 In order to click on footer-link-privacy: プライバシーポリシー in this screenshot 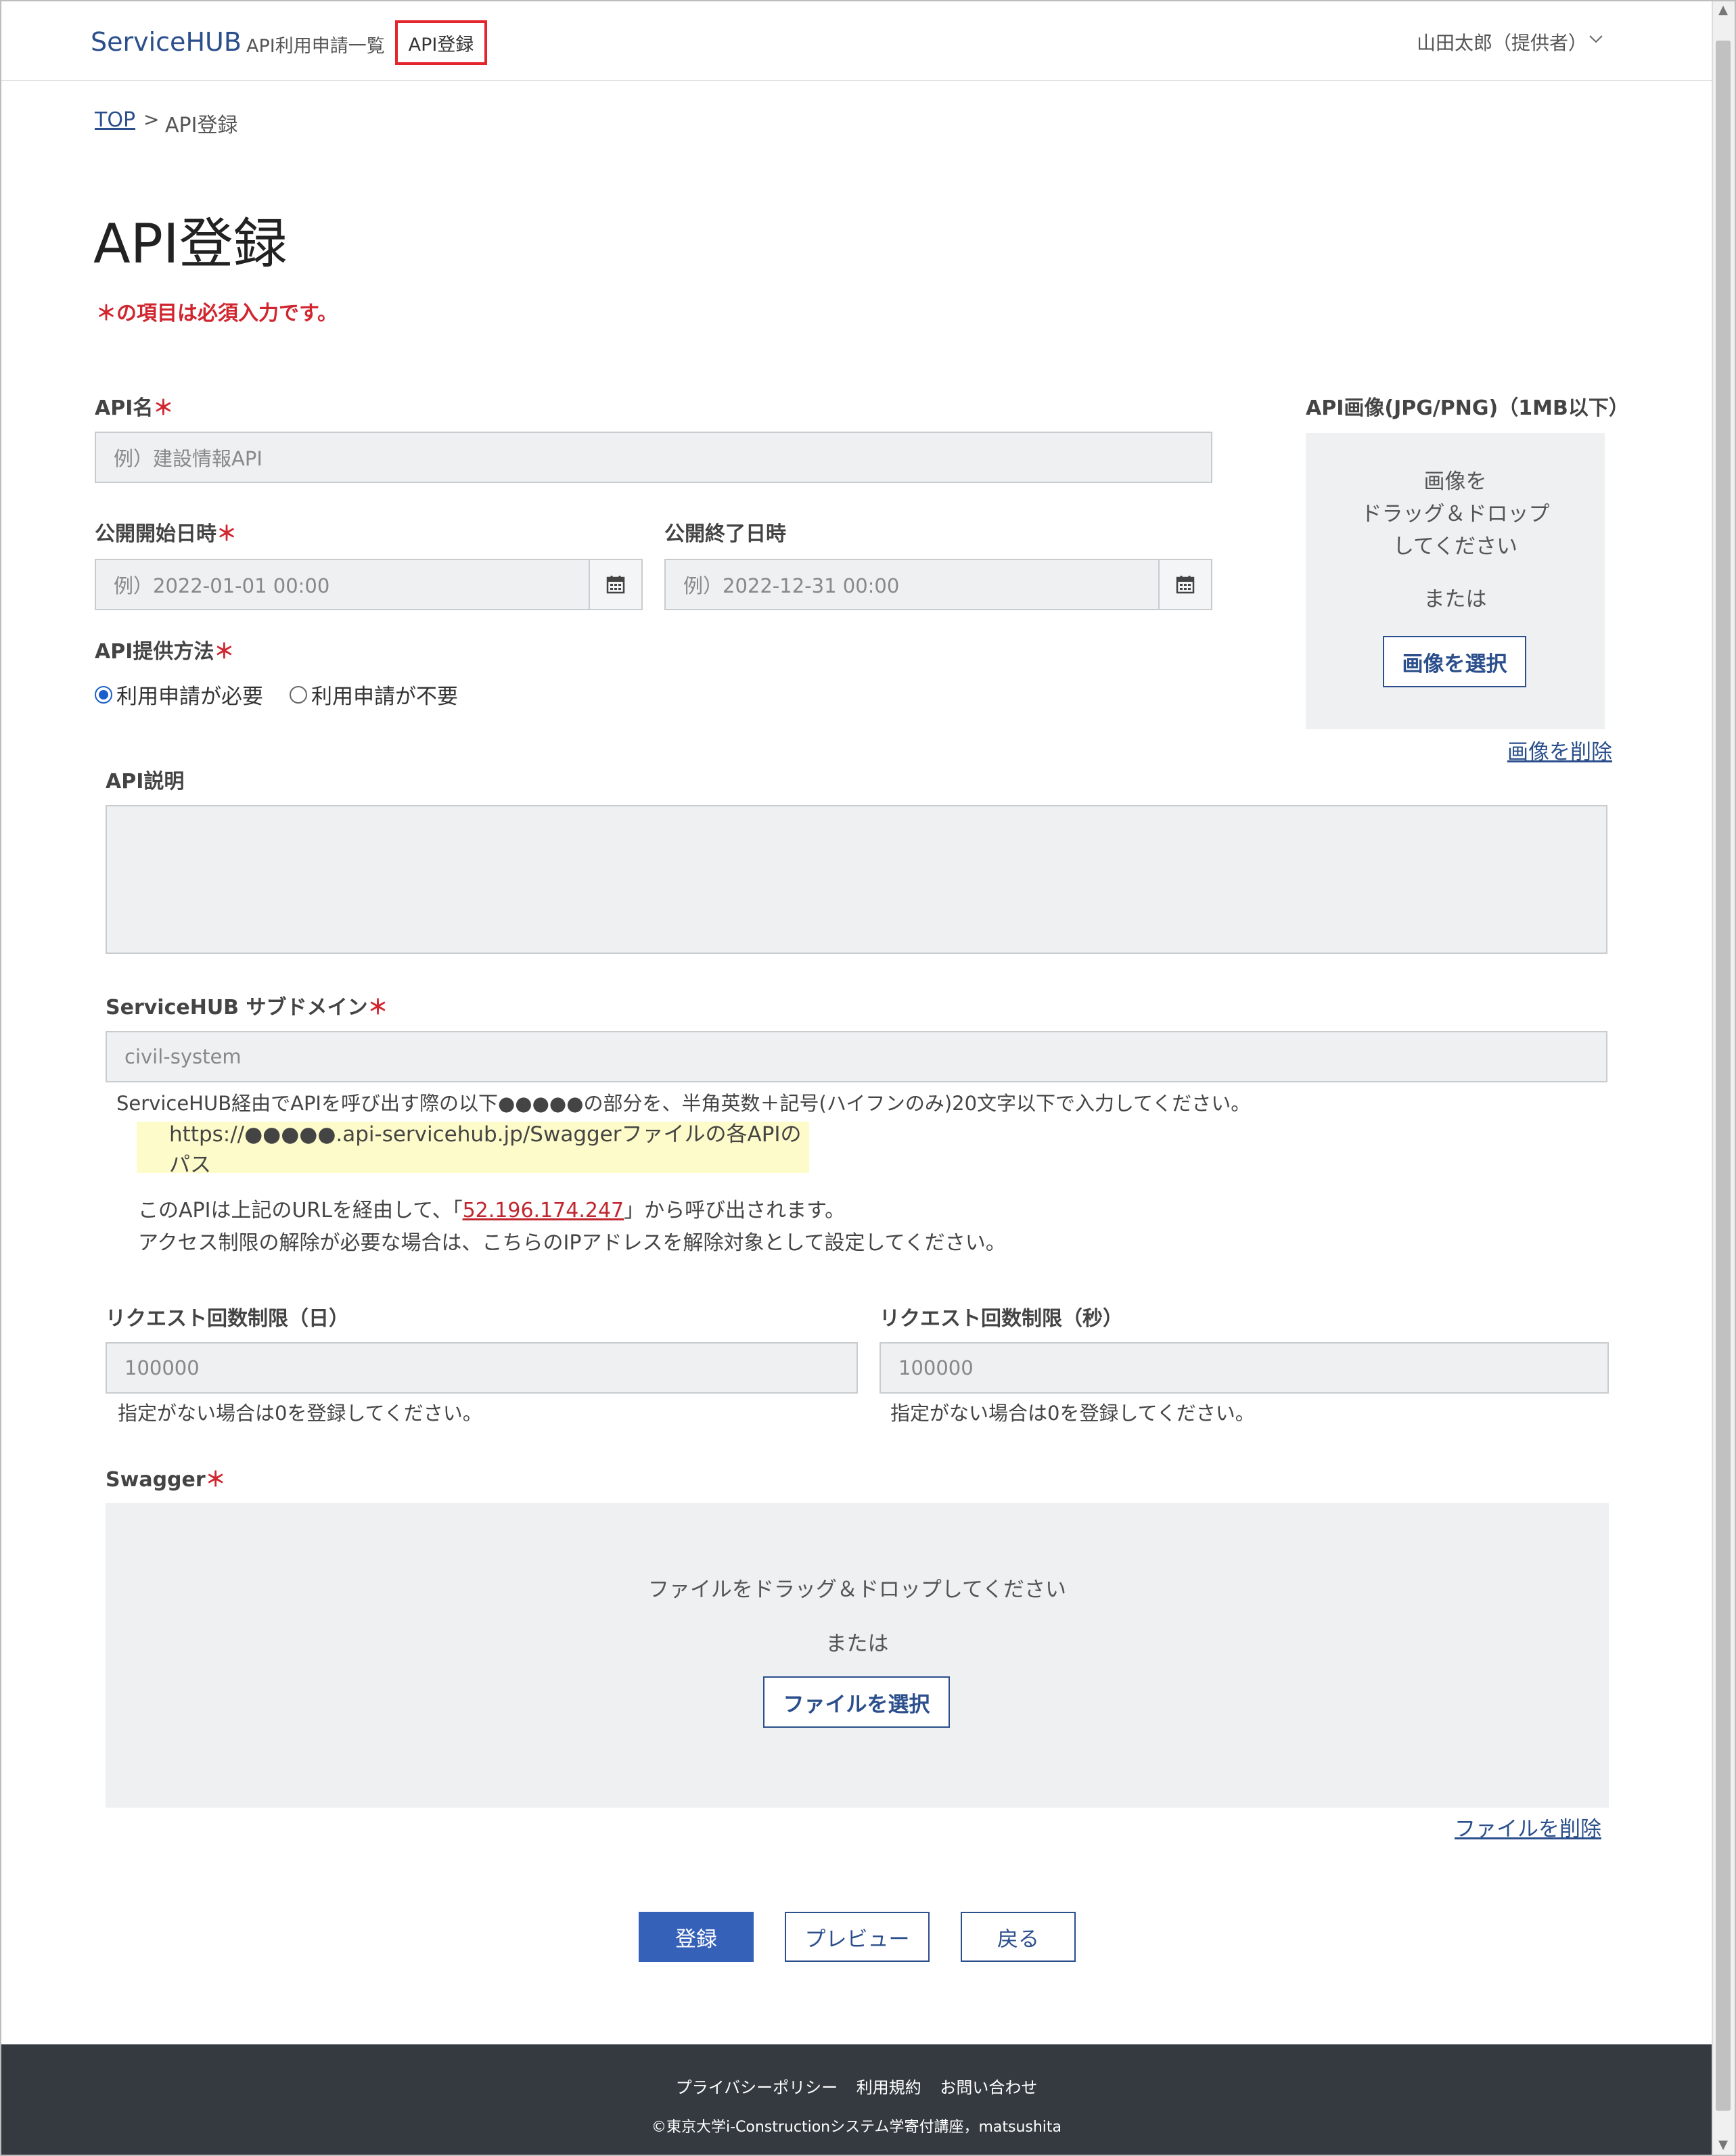, I will do `click(757, 2087)`.